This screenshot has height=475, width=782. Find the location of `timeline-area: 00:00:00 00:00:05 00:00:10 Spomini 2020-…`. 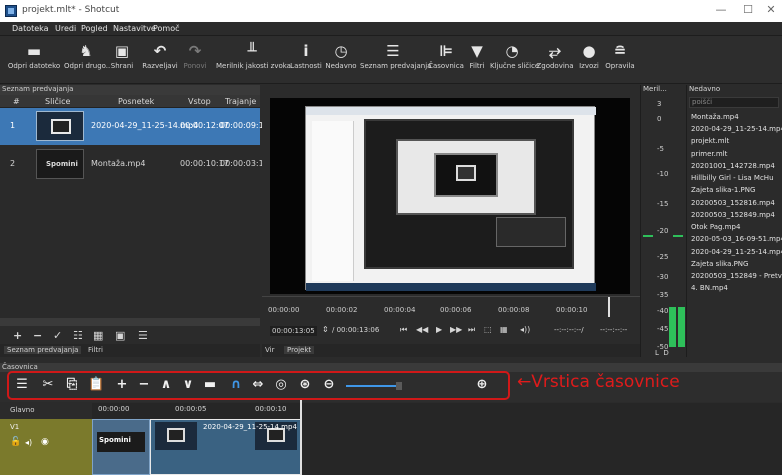

timeline-area: 00:00:00 00:00:05 00:00:10 Spomini 2020-… is located at coordinates (437, 437).